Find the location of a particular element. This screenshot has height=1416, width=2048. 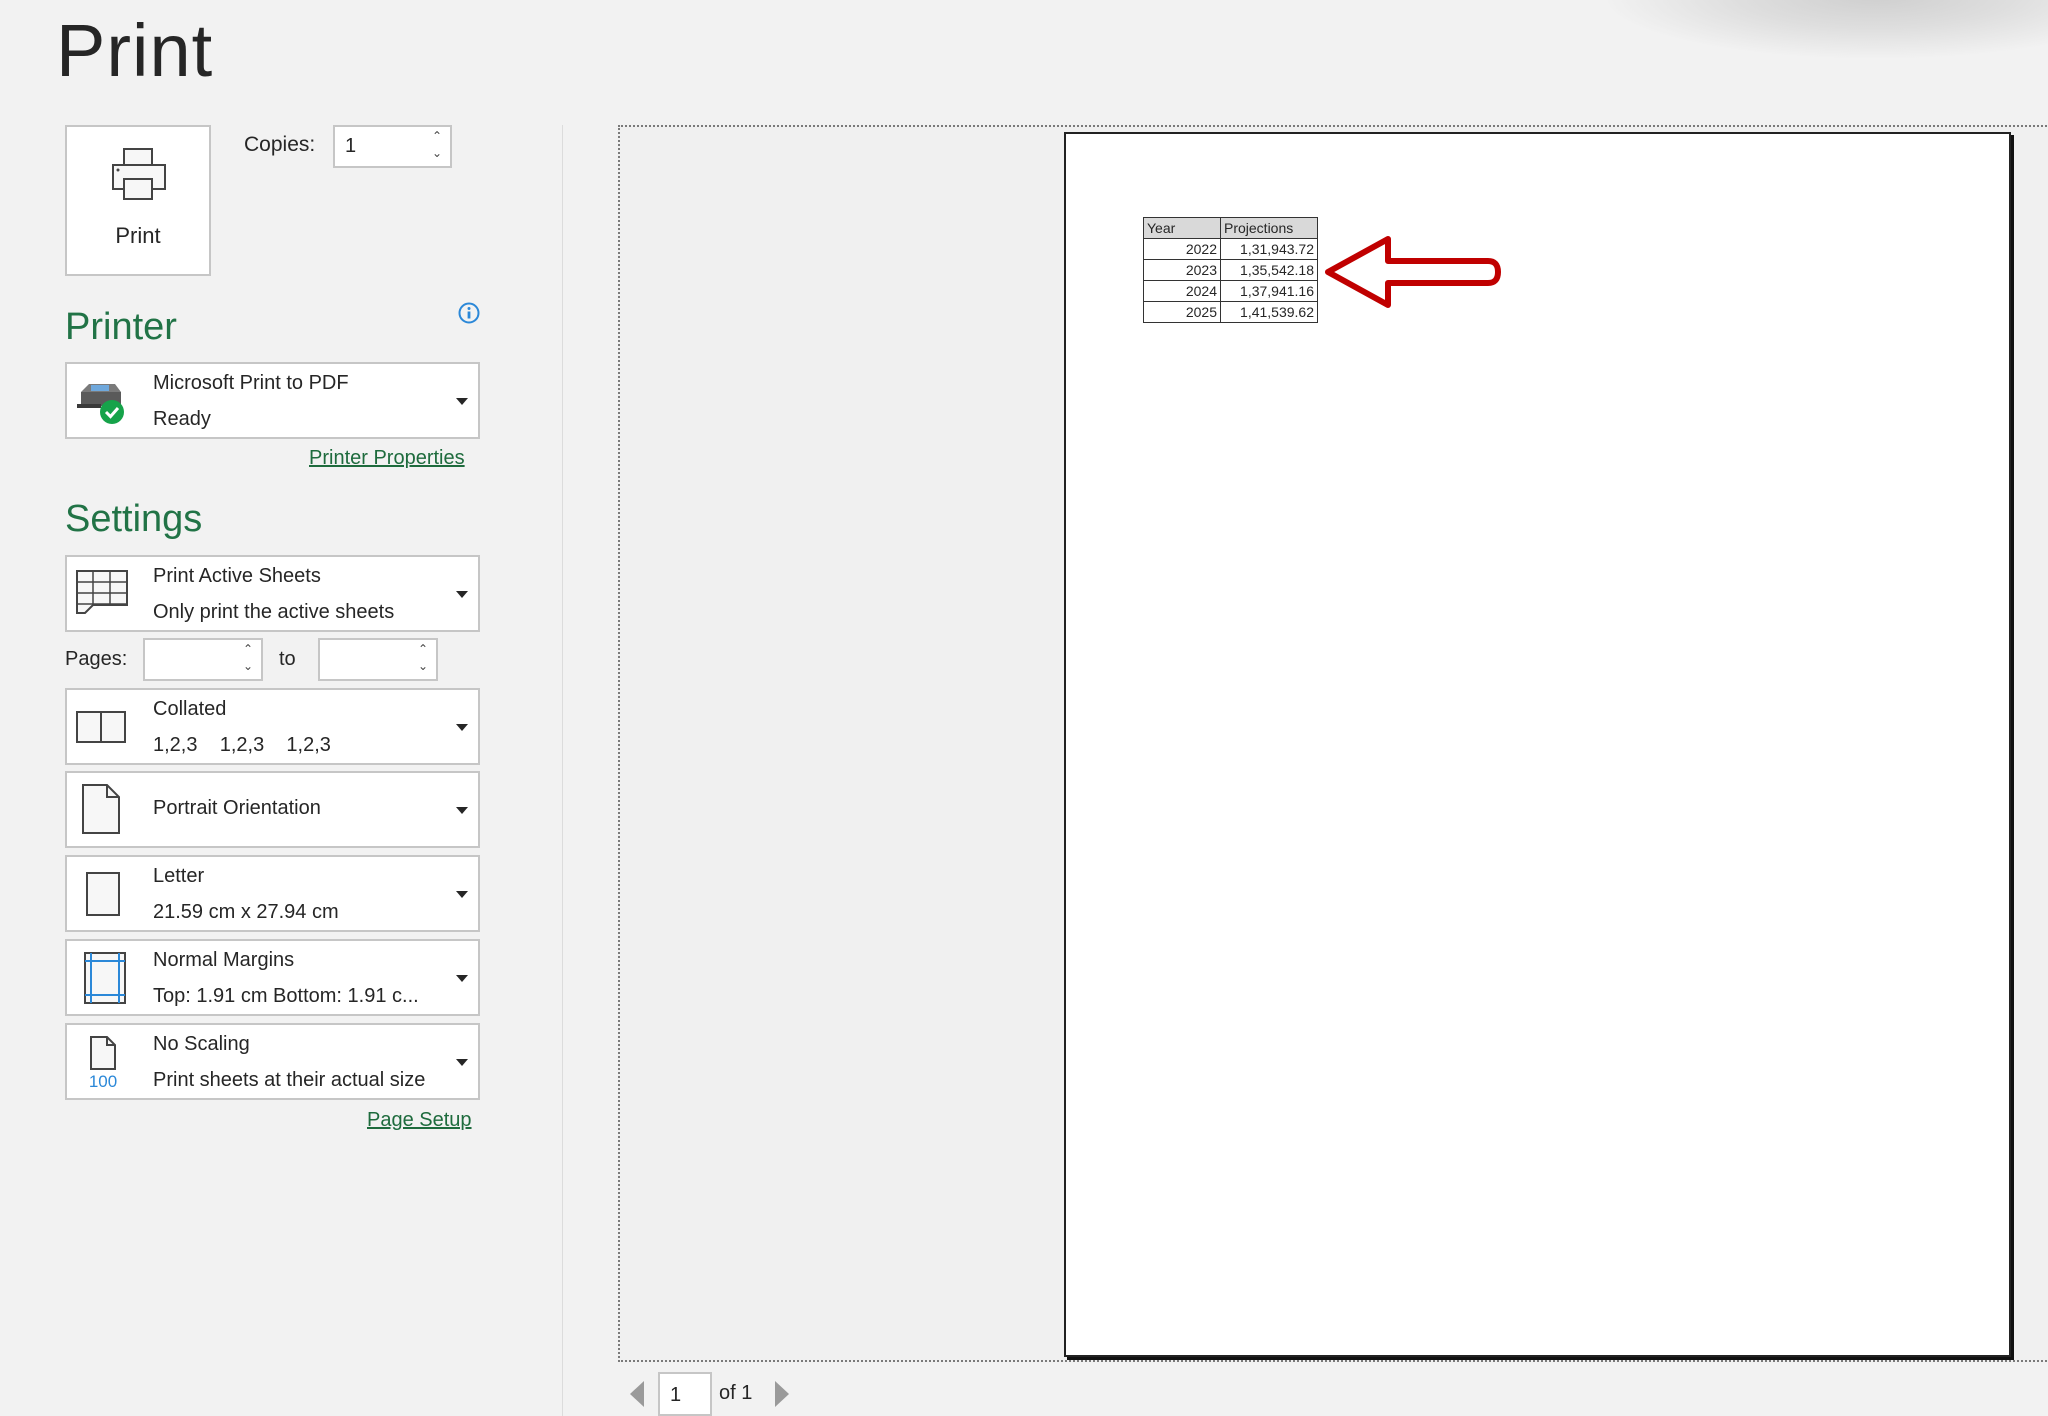

portrait-page-icon is located at coordinates (101, 809).